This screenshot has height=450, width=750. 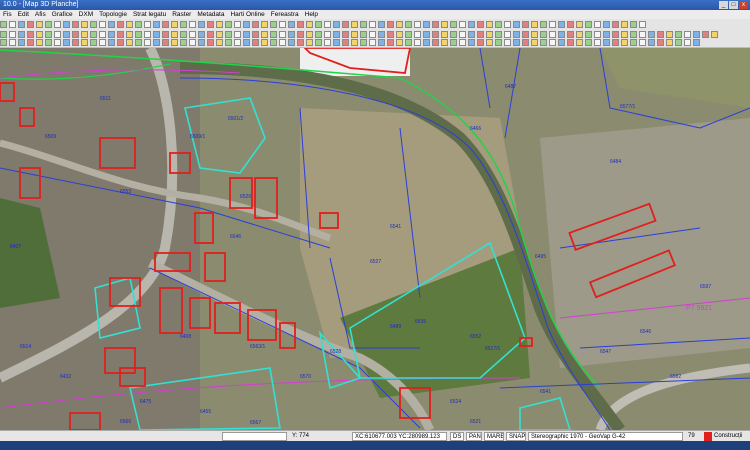 I want to click on menu-dxm: DXM, so click(x=86, y=14).